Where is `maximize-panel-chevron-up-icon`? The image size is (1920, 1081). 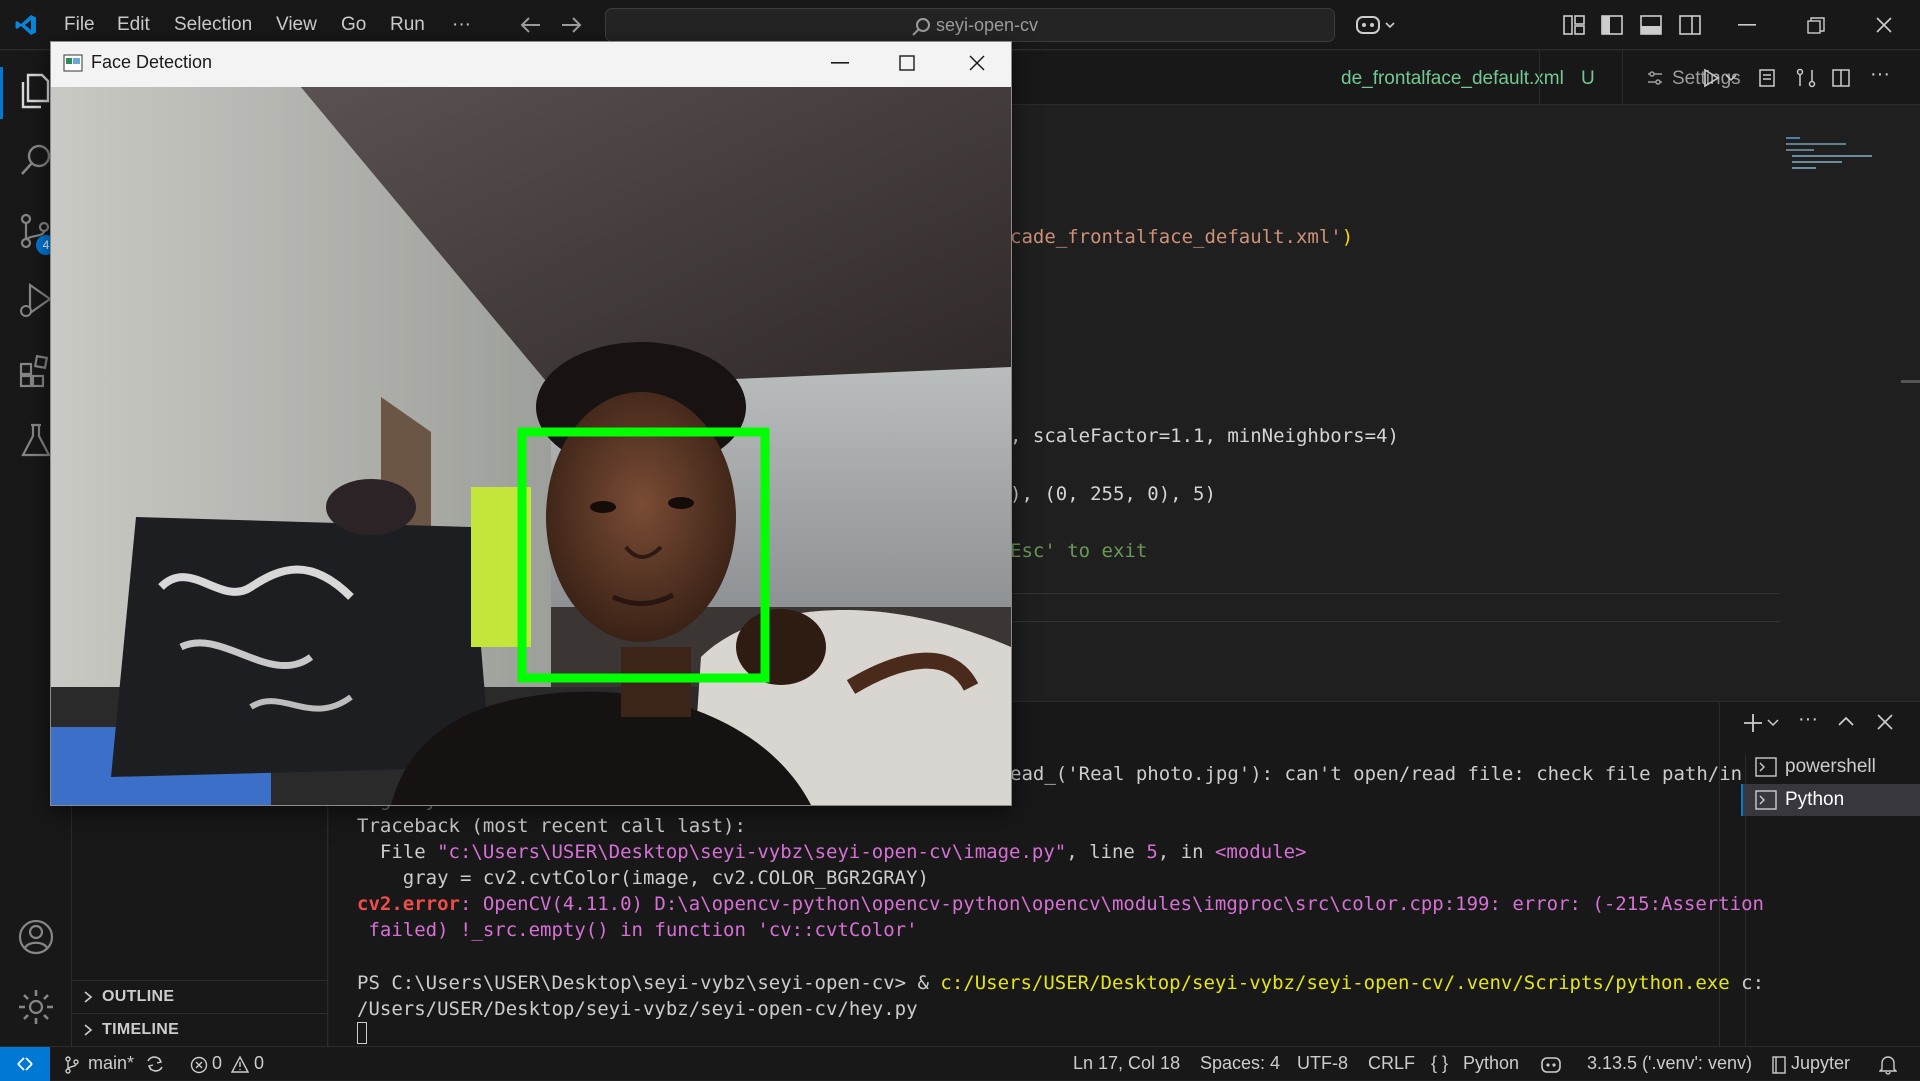 maximize-panel-chevron-up-icon is located at coordinates (1846, 721).